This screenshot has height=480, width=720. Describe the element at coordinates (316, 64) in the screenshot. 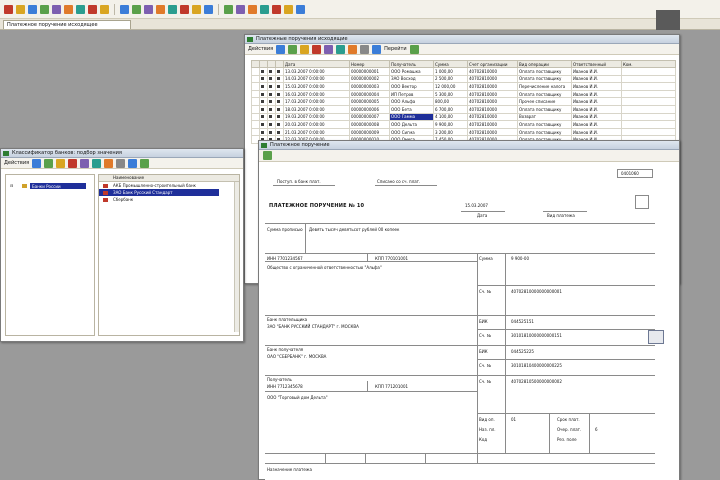

I see `column-header: Дата` at that location.